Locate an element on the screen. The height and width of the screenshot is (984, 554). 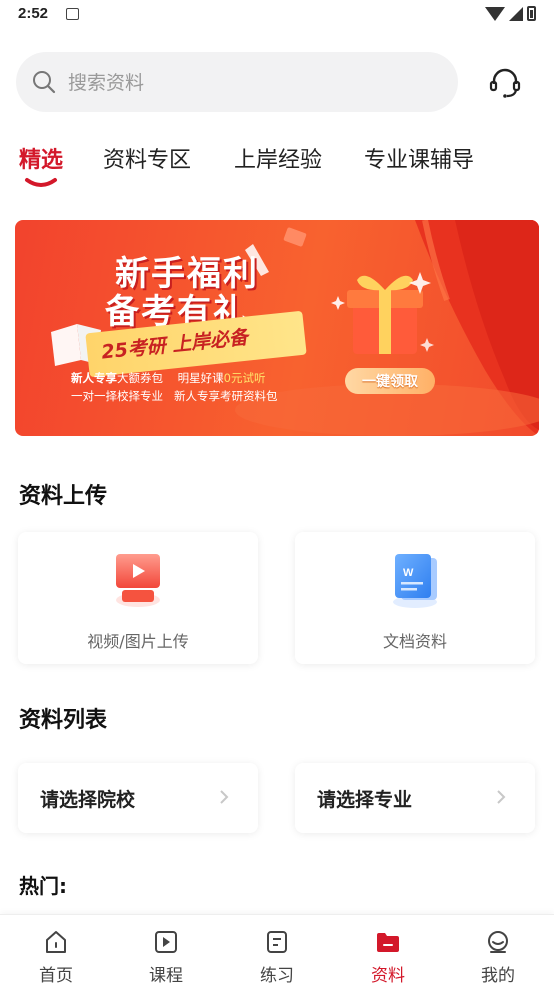
exercise-icon is located at coordinates (277, 942).